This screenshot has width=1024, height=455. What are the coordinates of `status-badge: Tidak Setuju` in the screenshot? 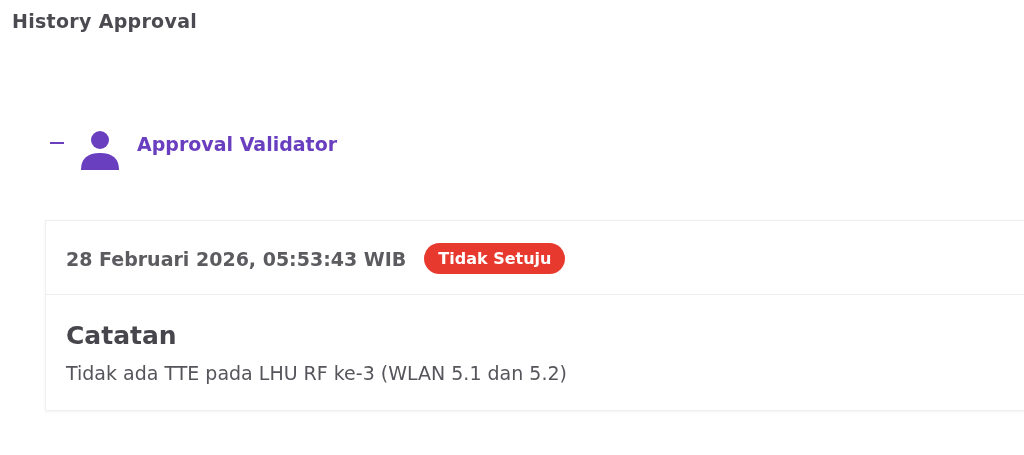 It's located at (495, 258).